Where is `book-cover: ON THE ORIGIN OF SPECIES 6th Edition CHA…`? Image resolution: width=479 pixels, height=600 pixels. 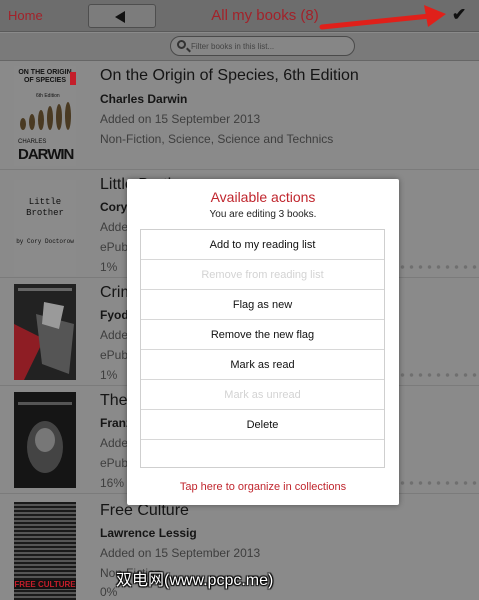
book-cover: ON THE ORIGIN OF SPECIES 6th Edition CHA… is located at coordinates (45, 116).